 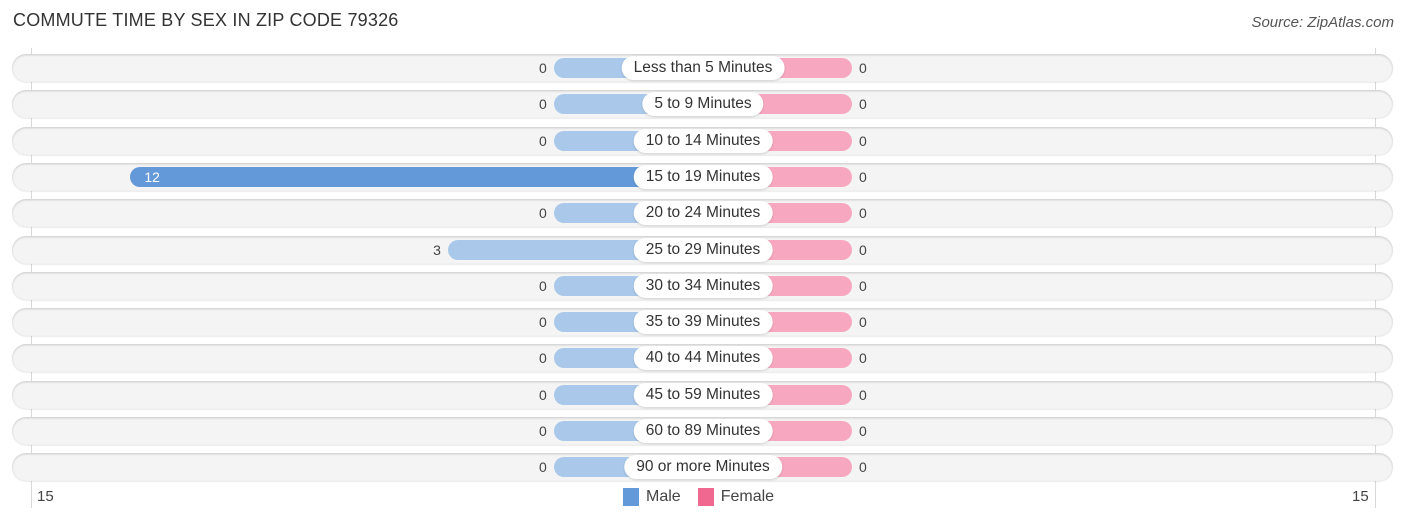 What do you see at coordinates (1322, 22) in the screenshot?
I see `source-label: Source: ZipAtlas.com` at bounding box center [1322, 22].